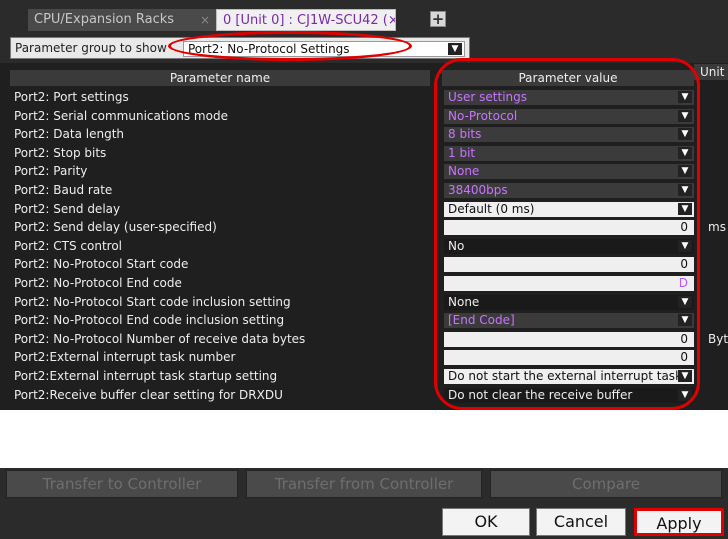 The image size is (728, 539). What do you see at coordinates (679, 522) in the screenshot?
I see `apply-button: Apply` at bounding box center [679, 522].